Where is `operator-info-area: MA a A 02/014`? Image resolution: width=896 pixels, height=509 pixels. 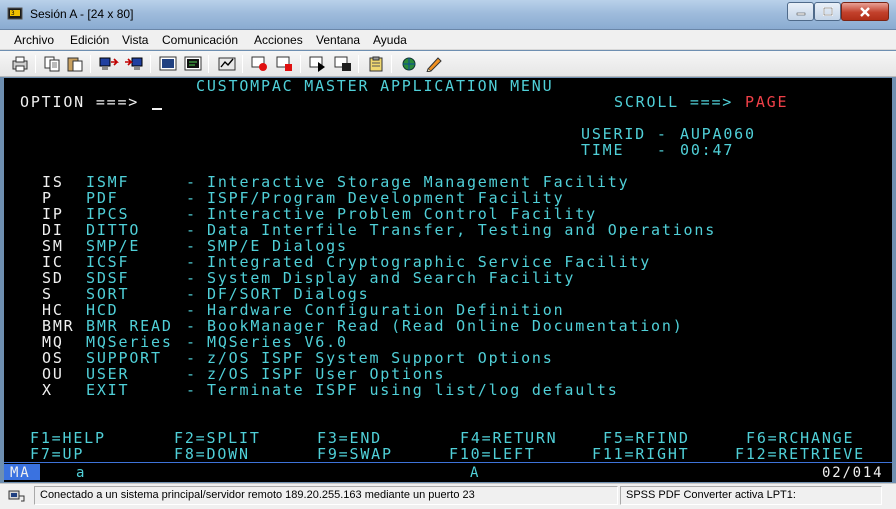 operator-info-area: MA a A 02/014 is located at coordinates (448, 472).